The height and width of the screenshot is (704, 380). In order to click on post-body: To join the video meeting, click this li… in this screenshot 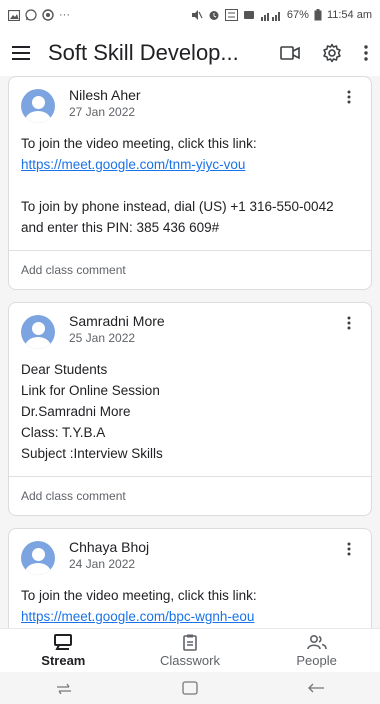, I will do `click(190, 603)`.